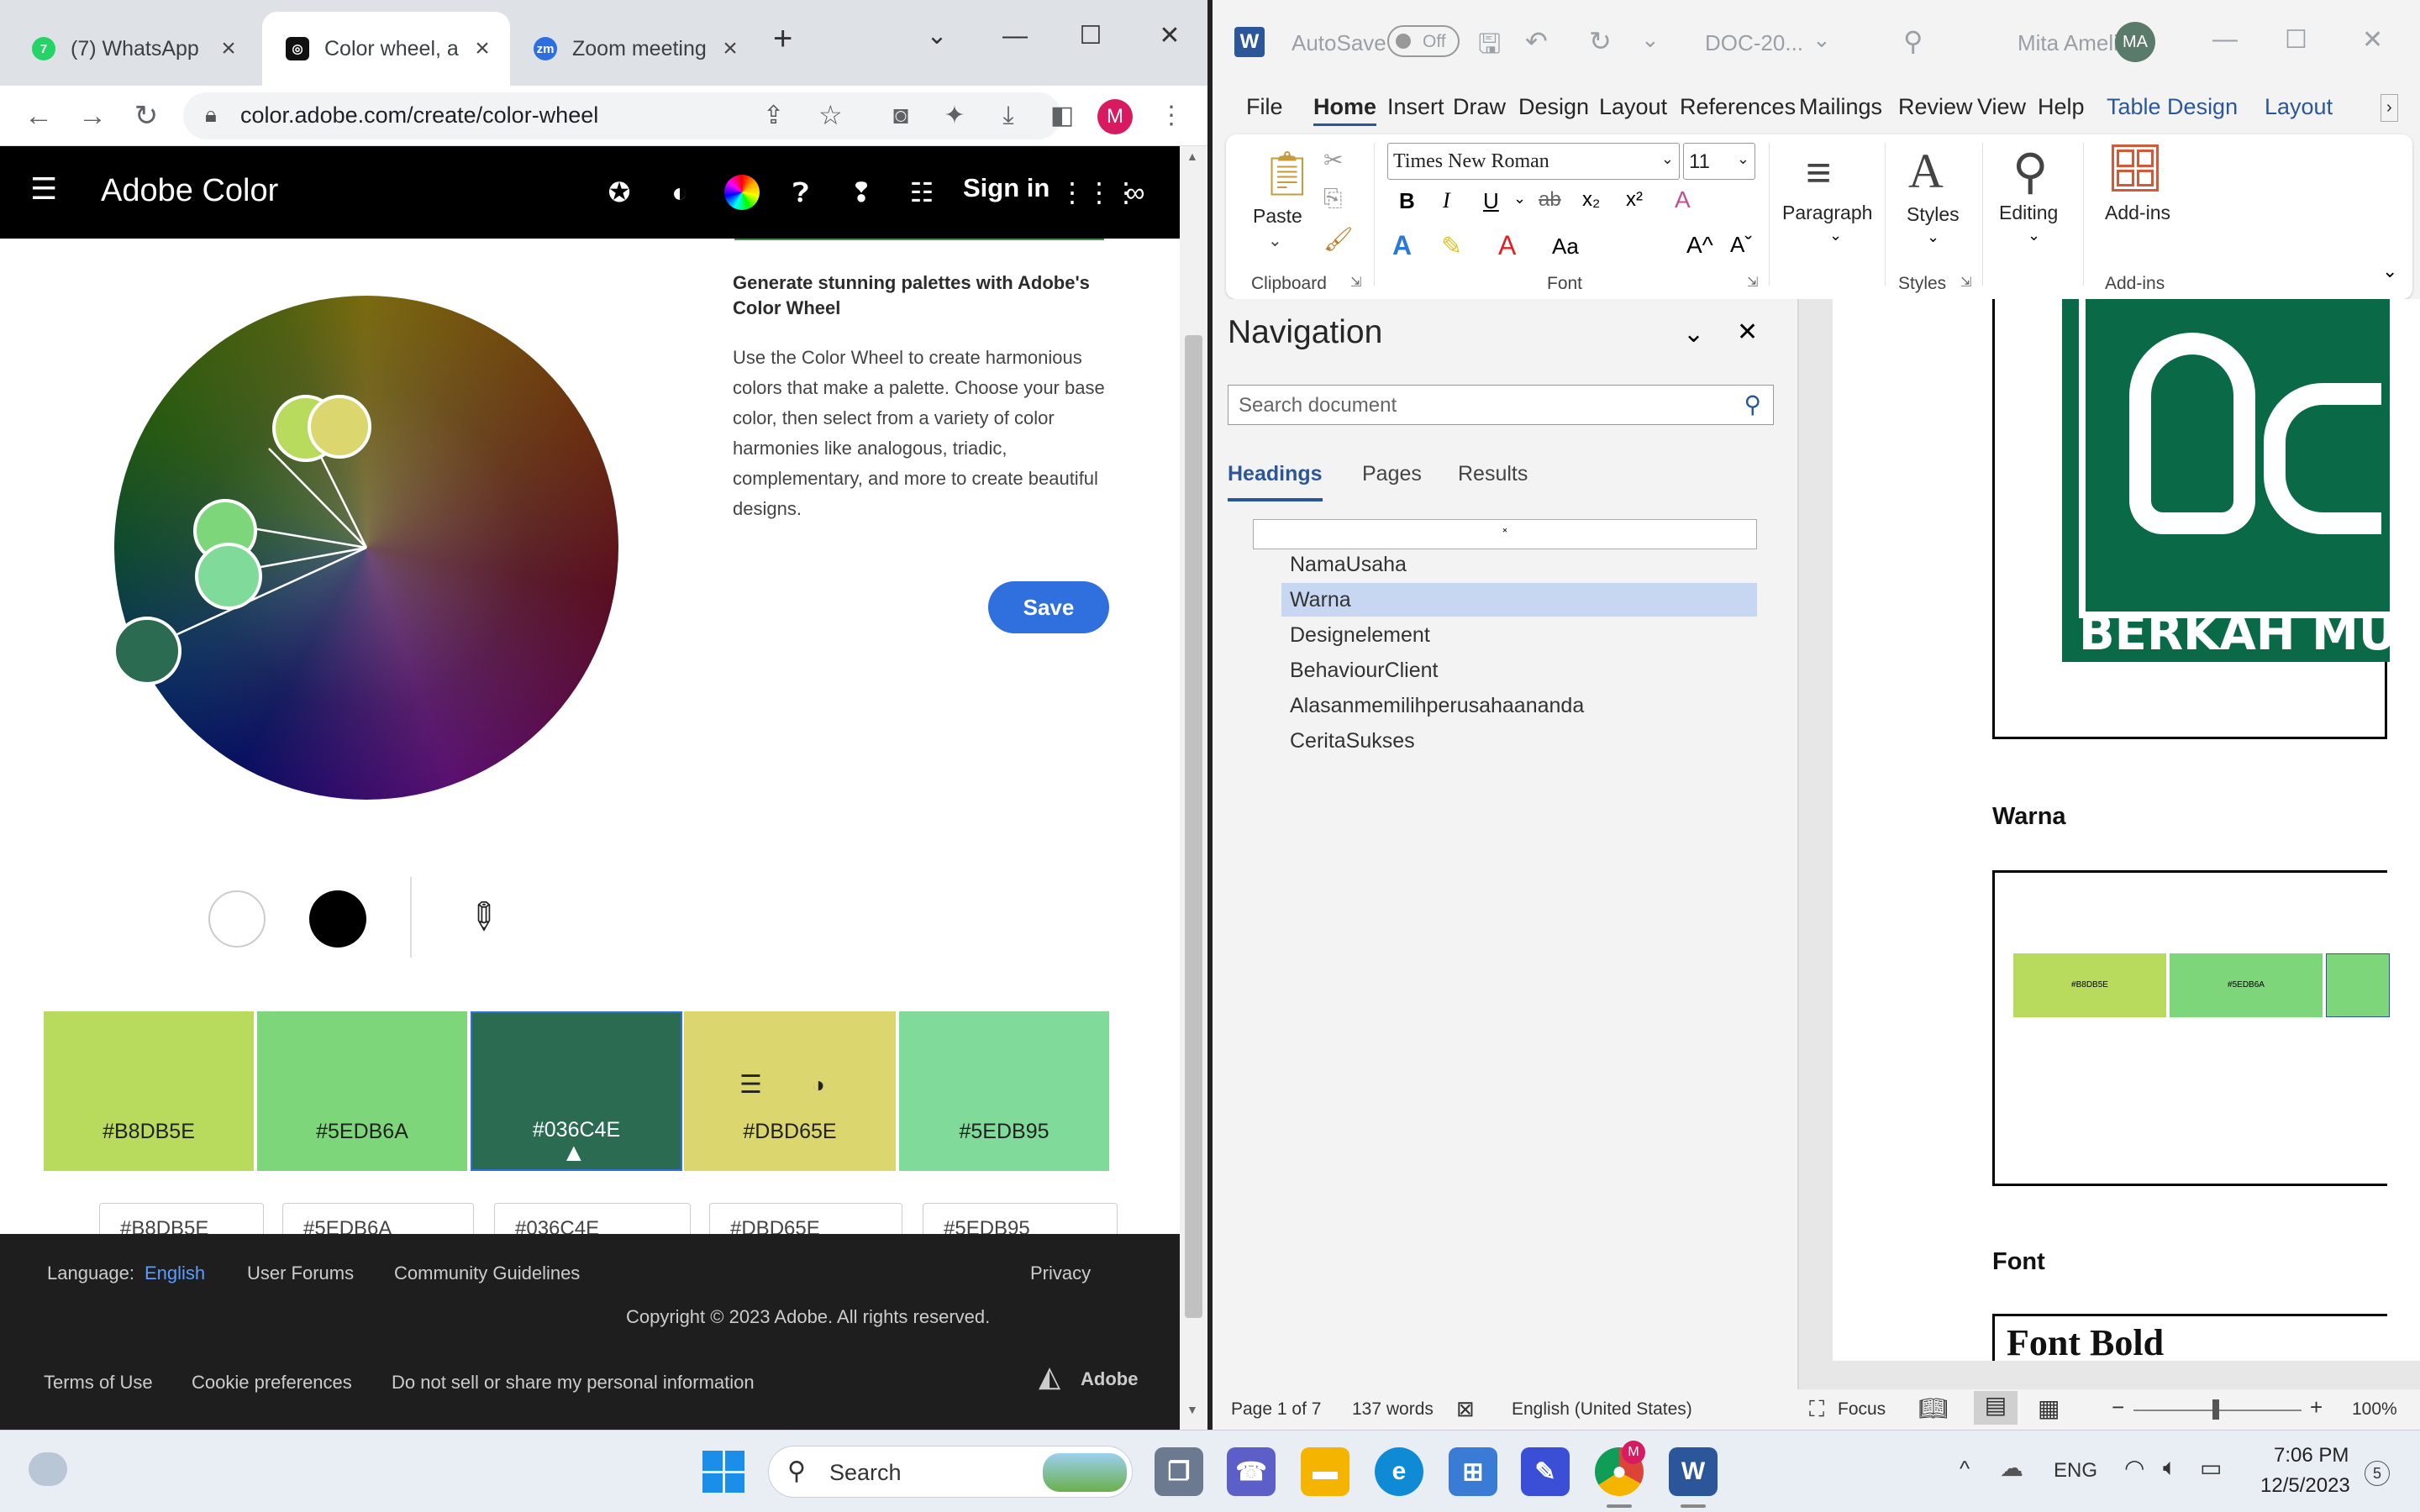 Image resolution: width=2420 pixels, height=1512 pixels. I want to click on sign-in-link: Sign in, so click(1006, 188).